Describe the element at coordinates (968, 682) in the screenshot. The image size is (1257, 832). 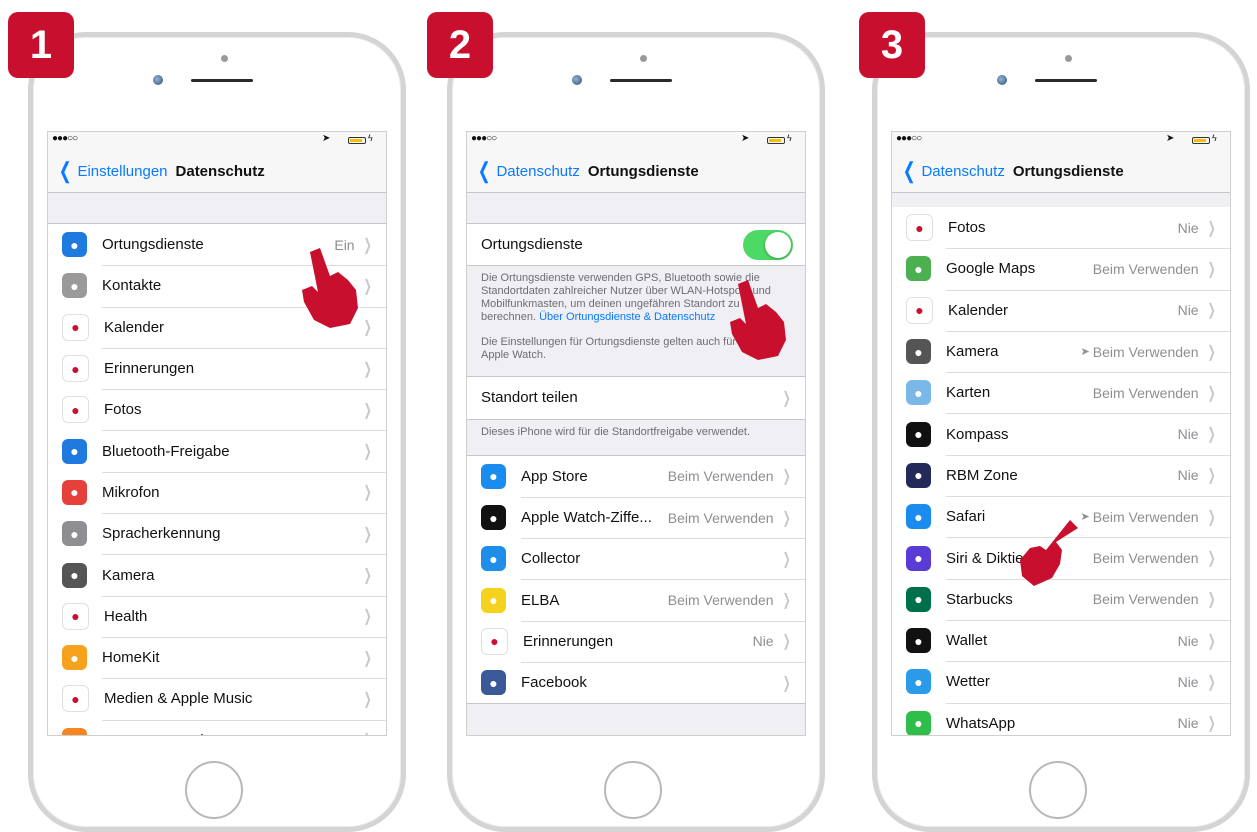
I see `row-label: Wetter` at that location.